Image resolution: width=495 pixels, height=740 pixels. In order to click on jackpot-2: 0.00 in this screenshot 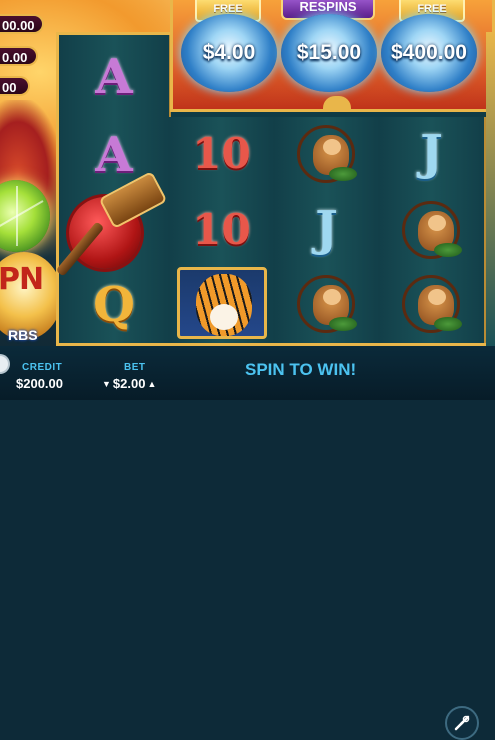, I will do `click(19, 56)`.